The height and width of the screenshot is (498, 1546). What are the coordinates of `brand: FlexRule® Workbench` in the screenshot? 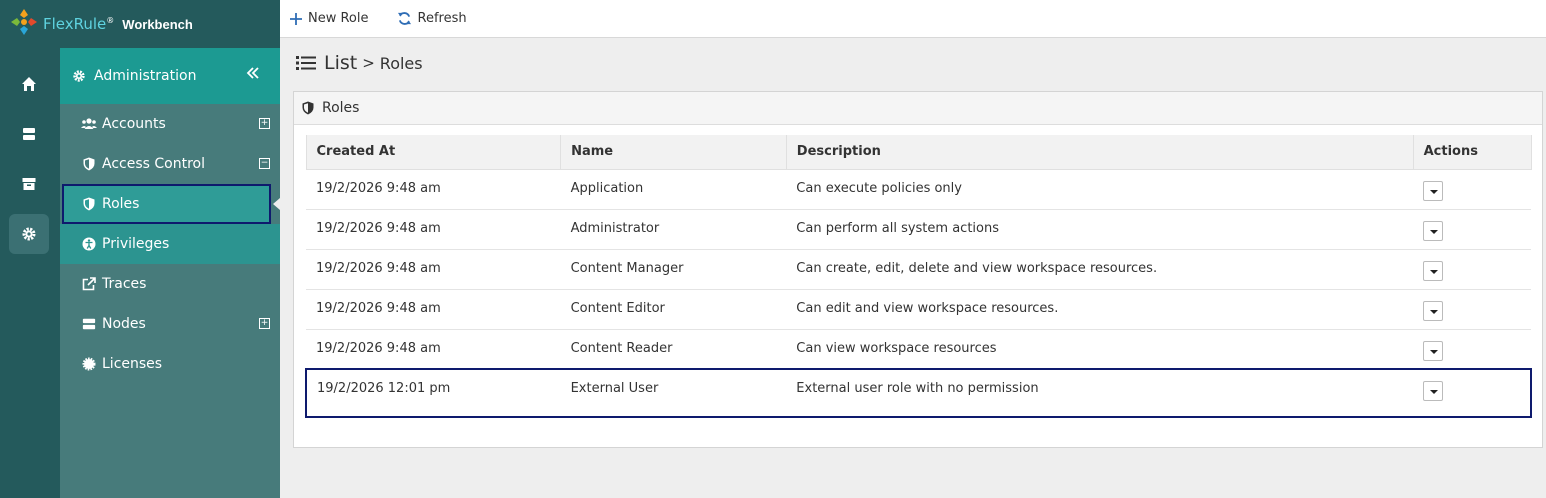 It's located at (140, 24).